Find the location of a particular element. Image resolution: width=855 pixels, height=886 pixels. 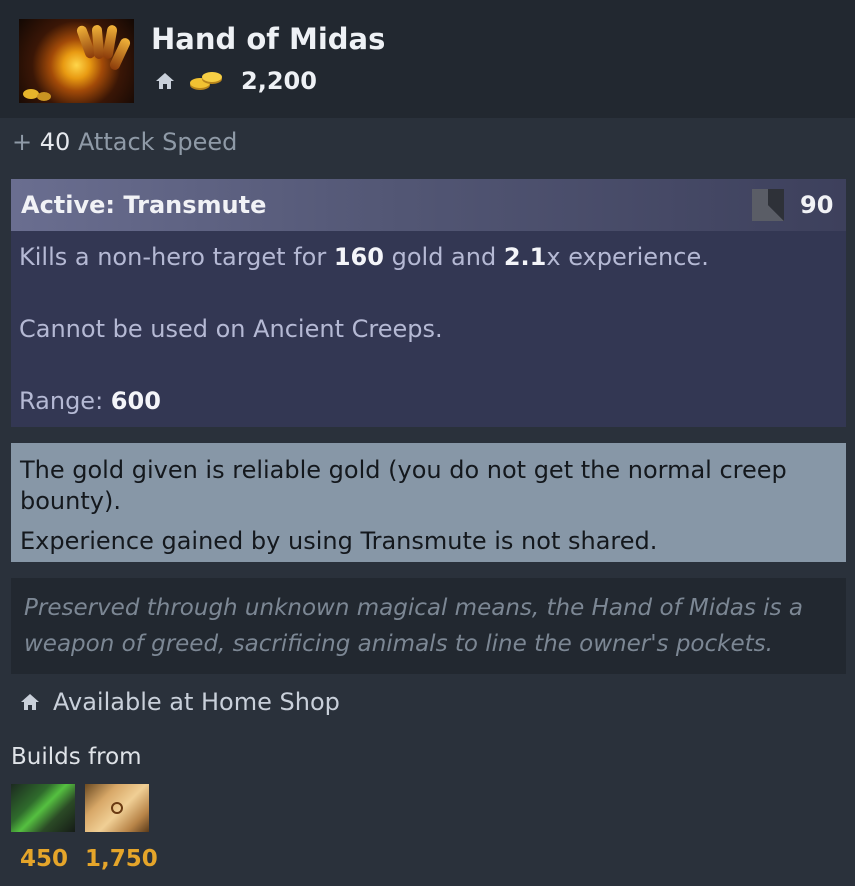

active-restriction: Cannot be used on Ancient Creeps. is located at coordinates (231, 329).